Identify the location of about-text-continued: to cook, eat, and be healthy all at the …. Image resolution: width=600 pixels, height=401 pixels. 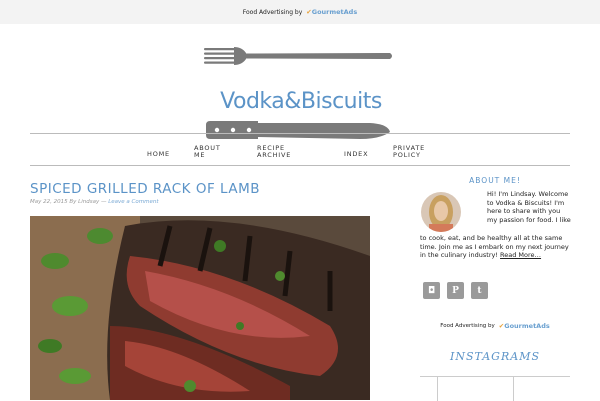
(494, 247).